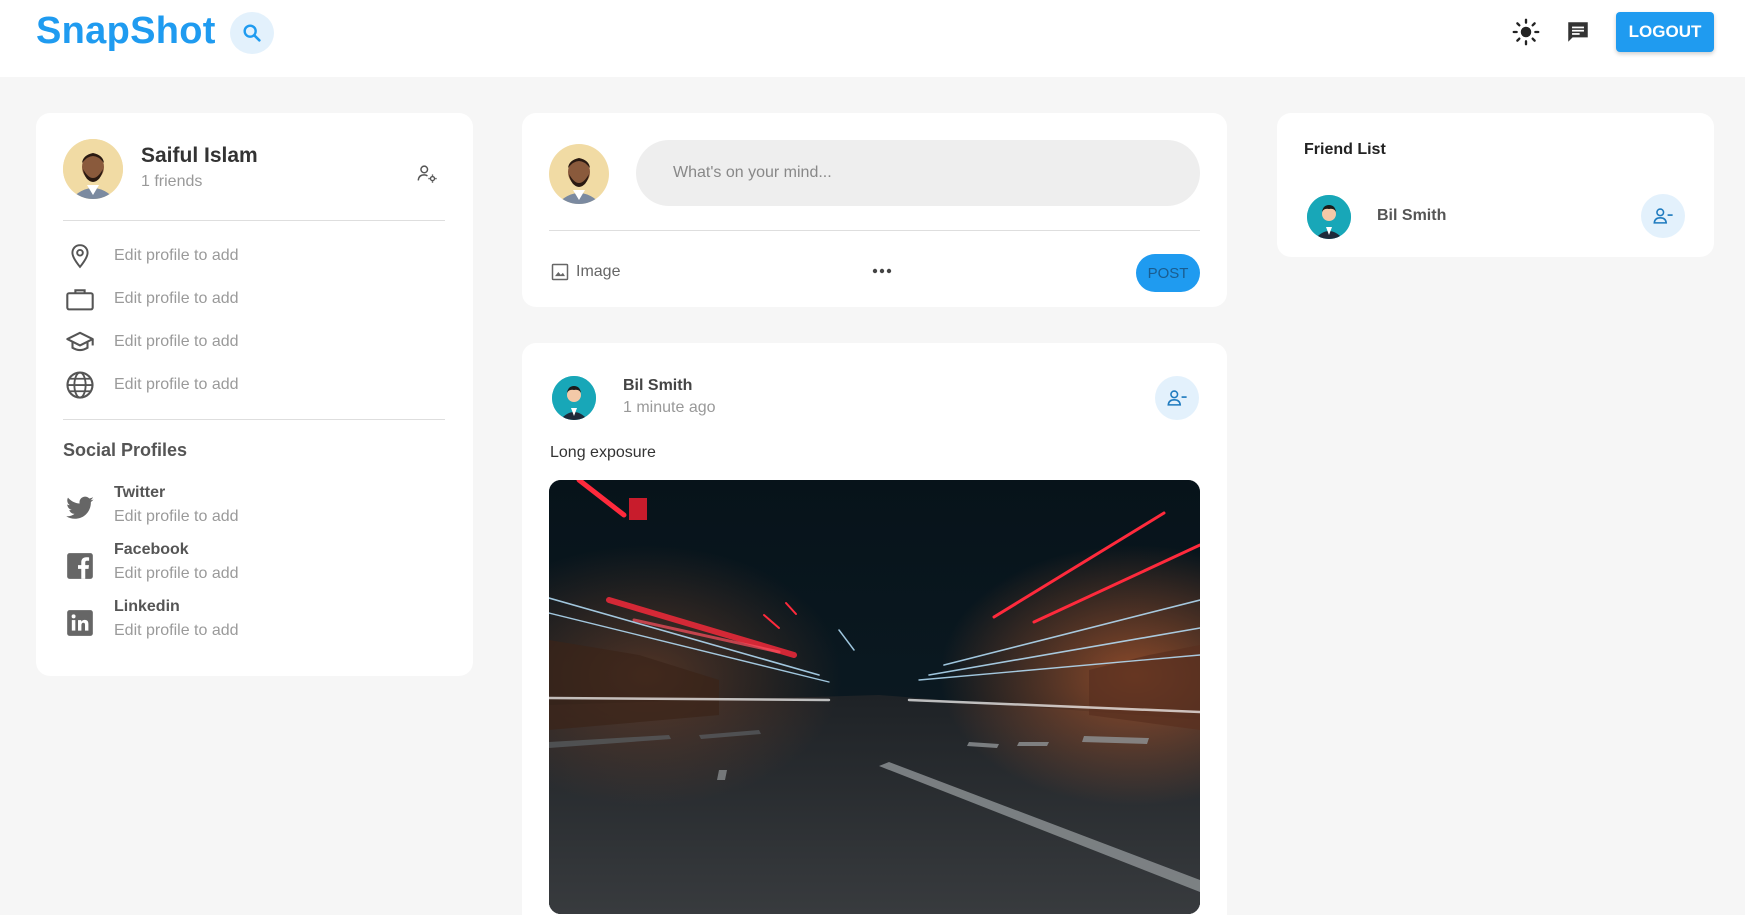  I want to click on info-row-website: Edit profile to add, so click(150, 385).